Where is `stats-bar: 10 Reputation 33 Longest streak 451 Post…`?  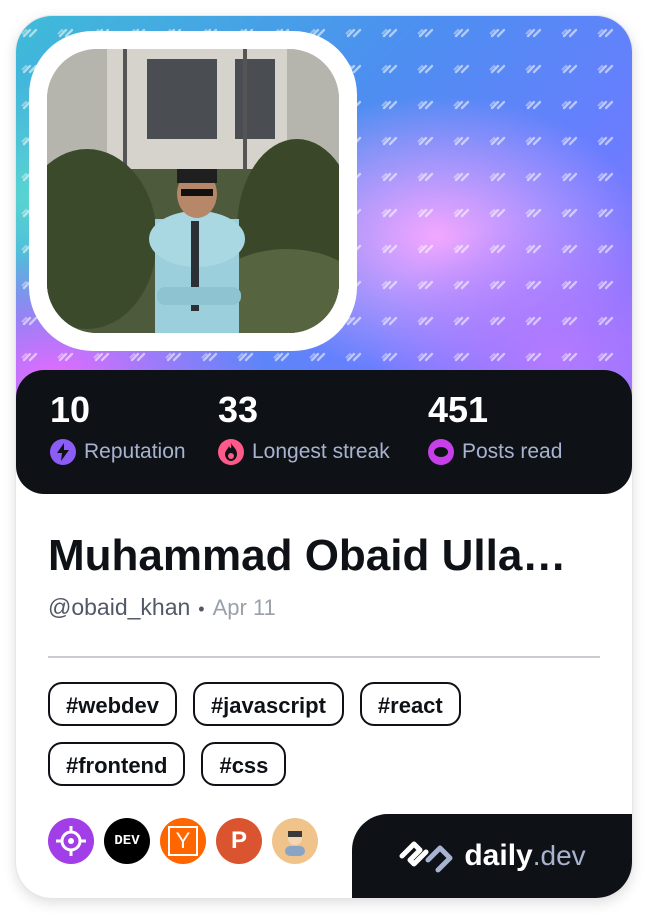
stats-bar: 10 Reputation 33 Longest streak 451 Post… is located at coordinates (324, 432).